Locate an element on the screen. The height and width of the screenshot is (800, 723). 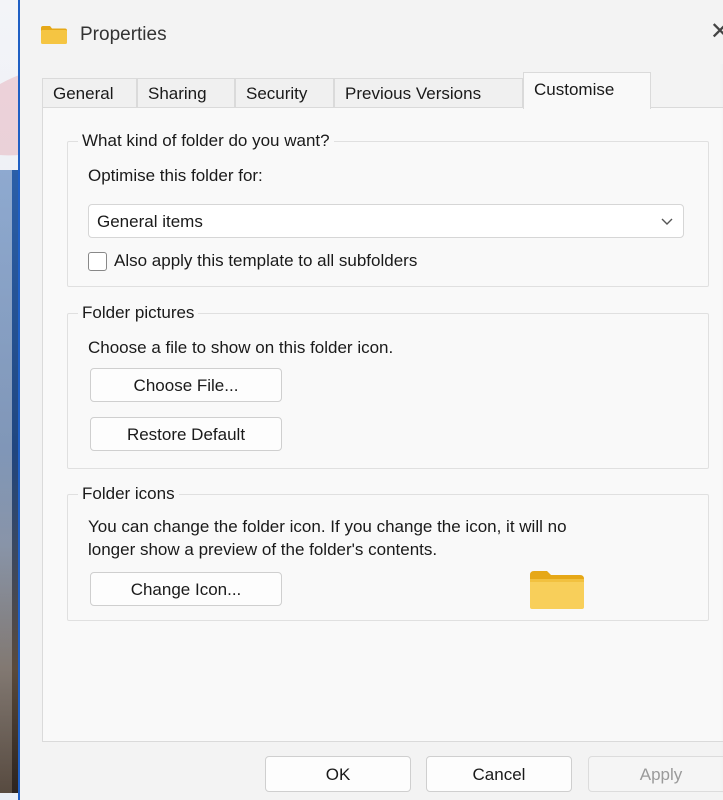
folder-pictures-legend: Folder pictures is located at coordinates (138, 313).